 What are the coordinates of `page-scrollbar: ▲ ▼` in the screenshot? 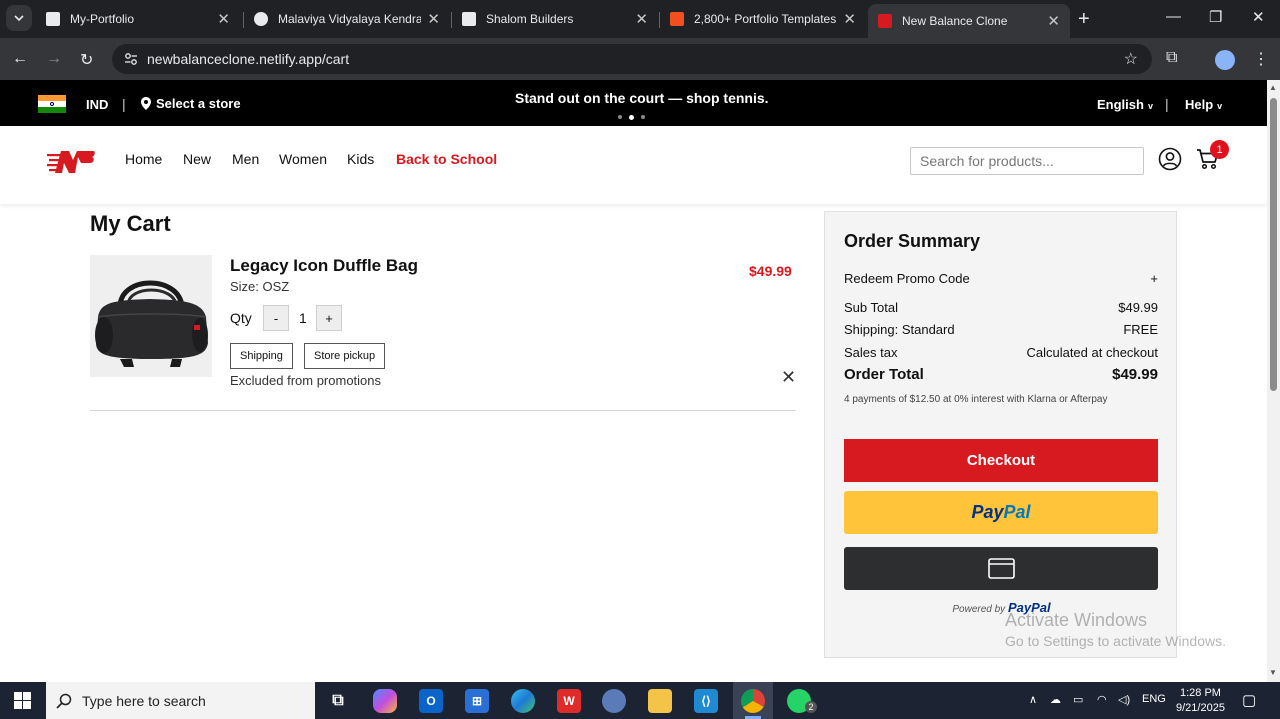 It's located at (1273, 381).